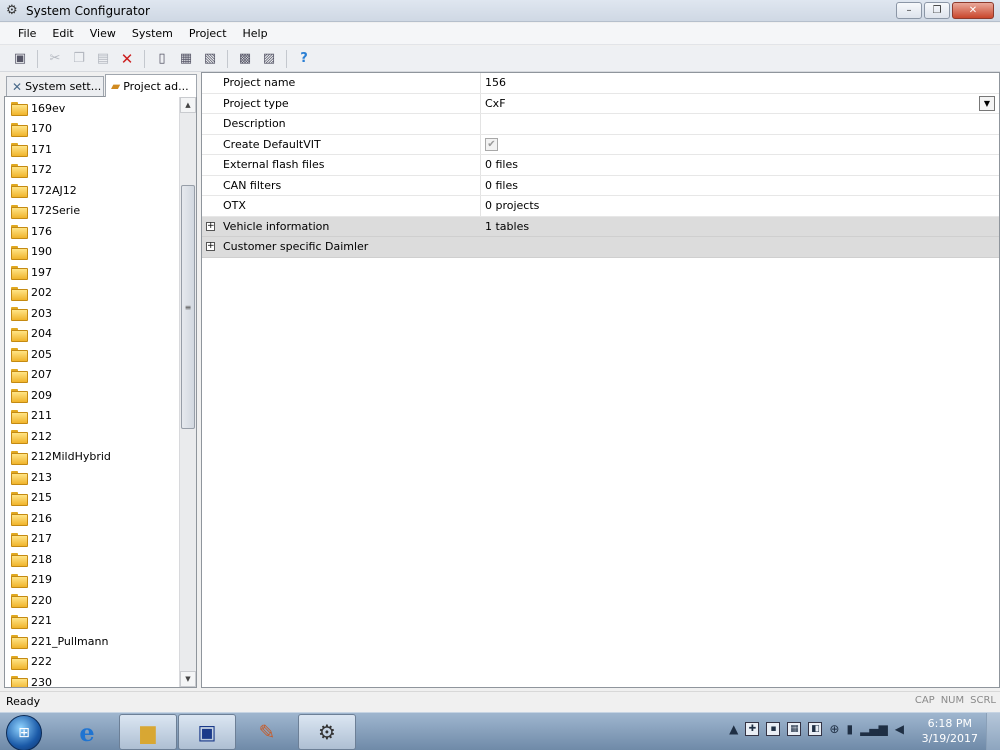 This screenshot has height=750, width=1000. I want to click on tree-item: 172AJ12, so click(92, 190).